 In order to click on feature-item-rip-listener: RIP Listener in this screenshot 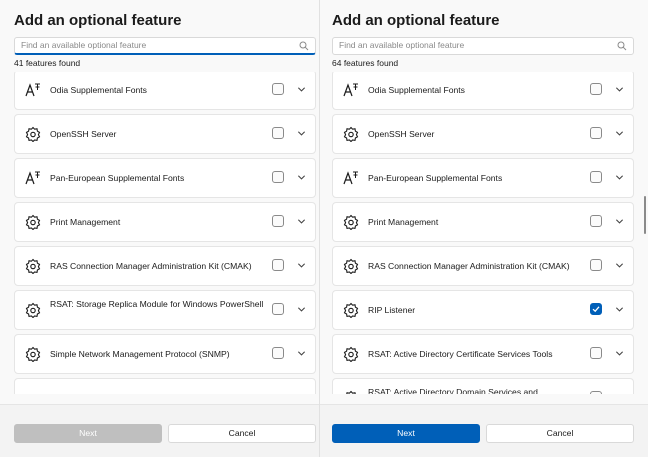, I will do `click(483, 310)`.